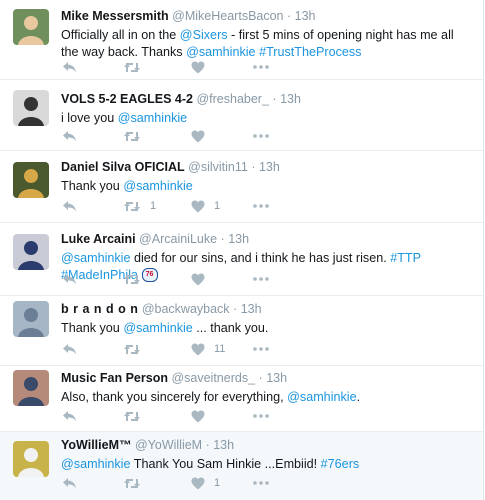  Describe the element at coordinates (178, 239) in the screenshot. I see `username: @ArcainiLuke` at that location.